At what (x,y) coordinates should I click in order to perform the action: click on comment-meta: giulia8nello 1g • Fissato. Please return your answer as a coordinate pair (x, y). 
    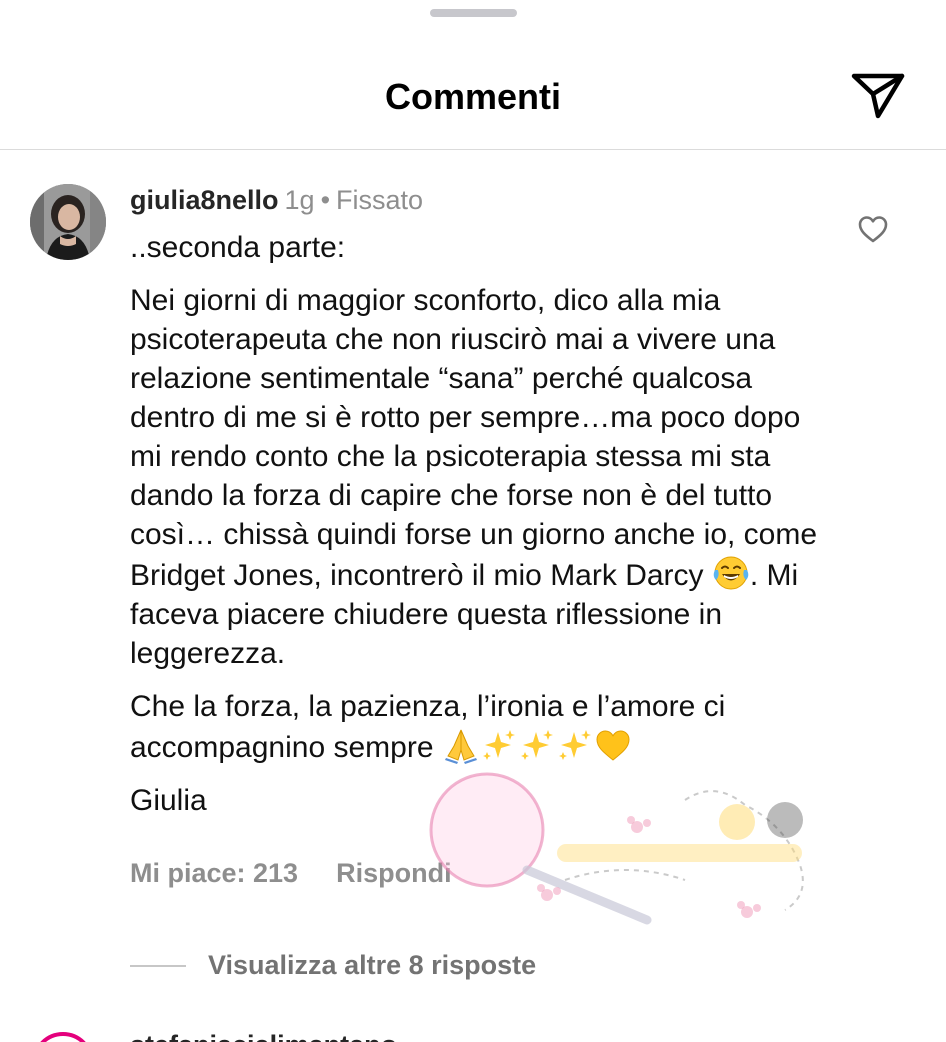
    Looking at the image, I should click on (276, 200).